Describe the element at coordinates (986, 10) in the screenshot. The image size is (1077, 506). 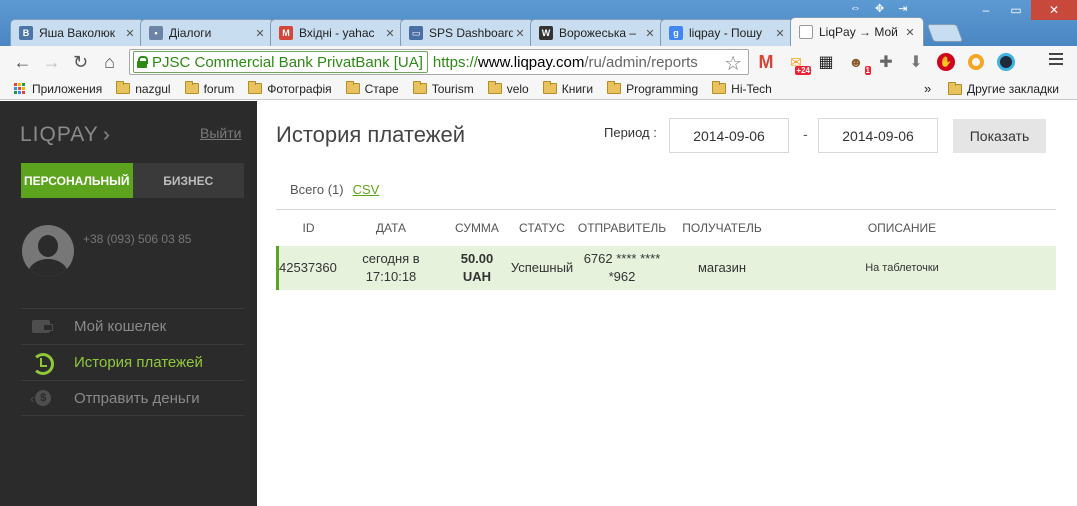
I see `minimize-button: –` at that location.